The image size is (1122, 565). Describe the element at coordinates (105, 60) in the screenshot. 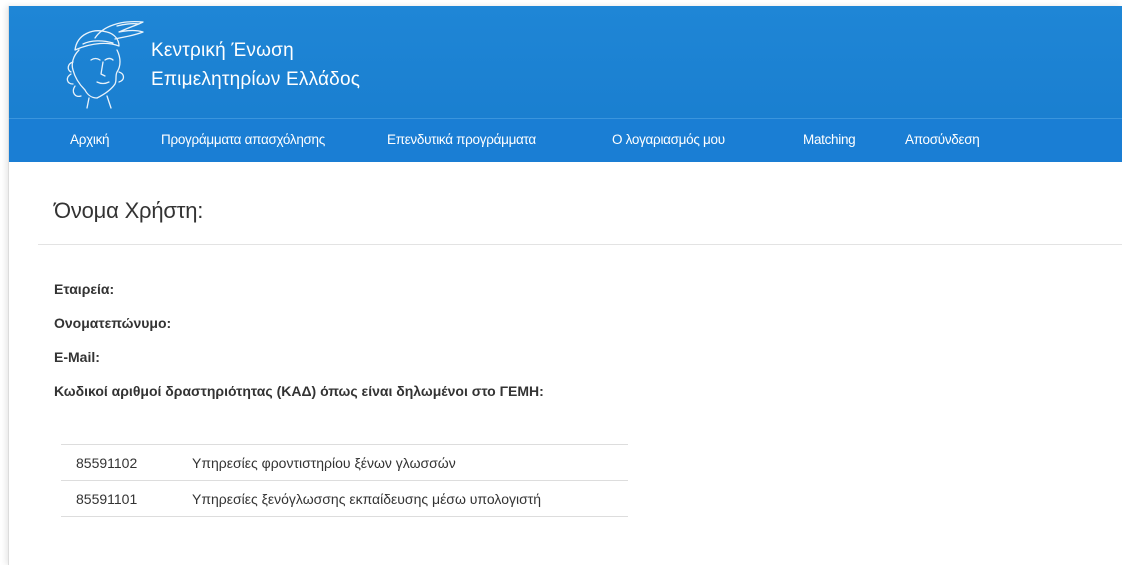

I see `hermes-head-logo-icon` at that location.